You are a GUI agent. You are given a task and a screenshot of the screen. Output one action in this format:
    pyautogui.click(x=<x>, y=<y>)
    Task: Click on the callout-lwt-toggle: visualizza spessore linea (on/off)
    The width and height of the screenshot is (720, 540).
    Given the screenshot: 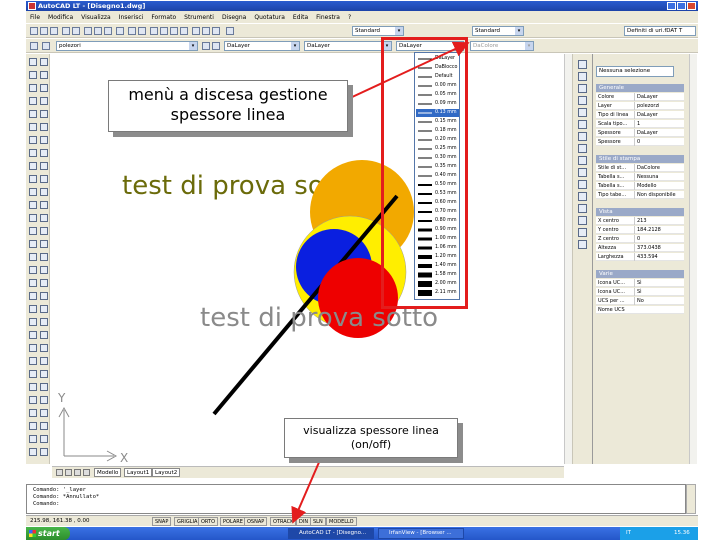 What is the action you would take?
    pyautogui.click(x=371, y=438)
    